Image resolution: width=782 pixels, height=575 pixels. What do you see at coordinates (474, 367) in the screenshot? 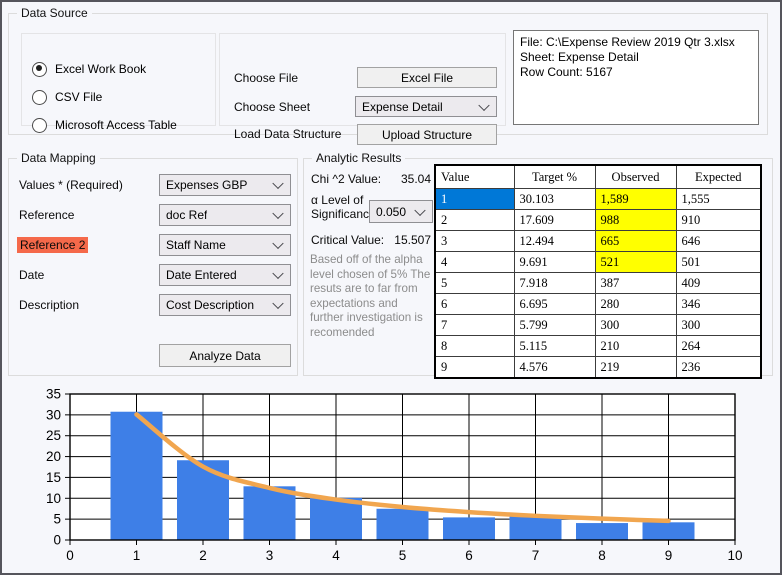
I see `cell-value: 9` at bounding box center [474, 367].